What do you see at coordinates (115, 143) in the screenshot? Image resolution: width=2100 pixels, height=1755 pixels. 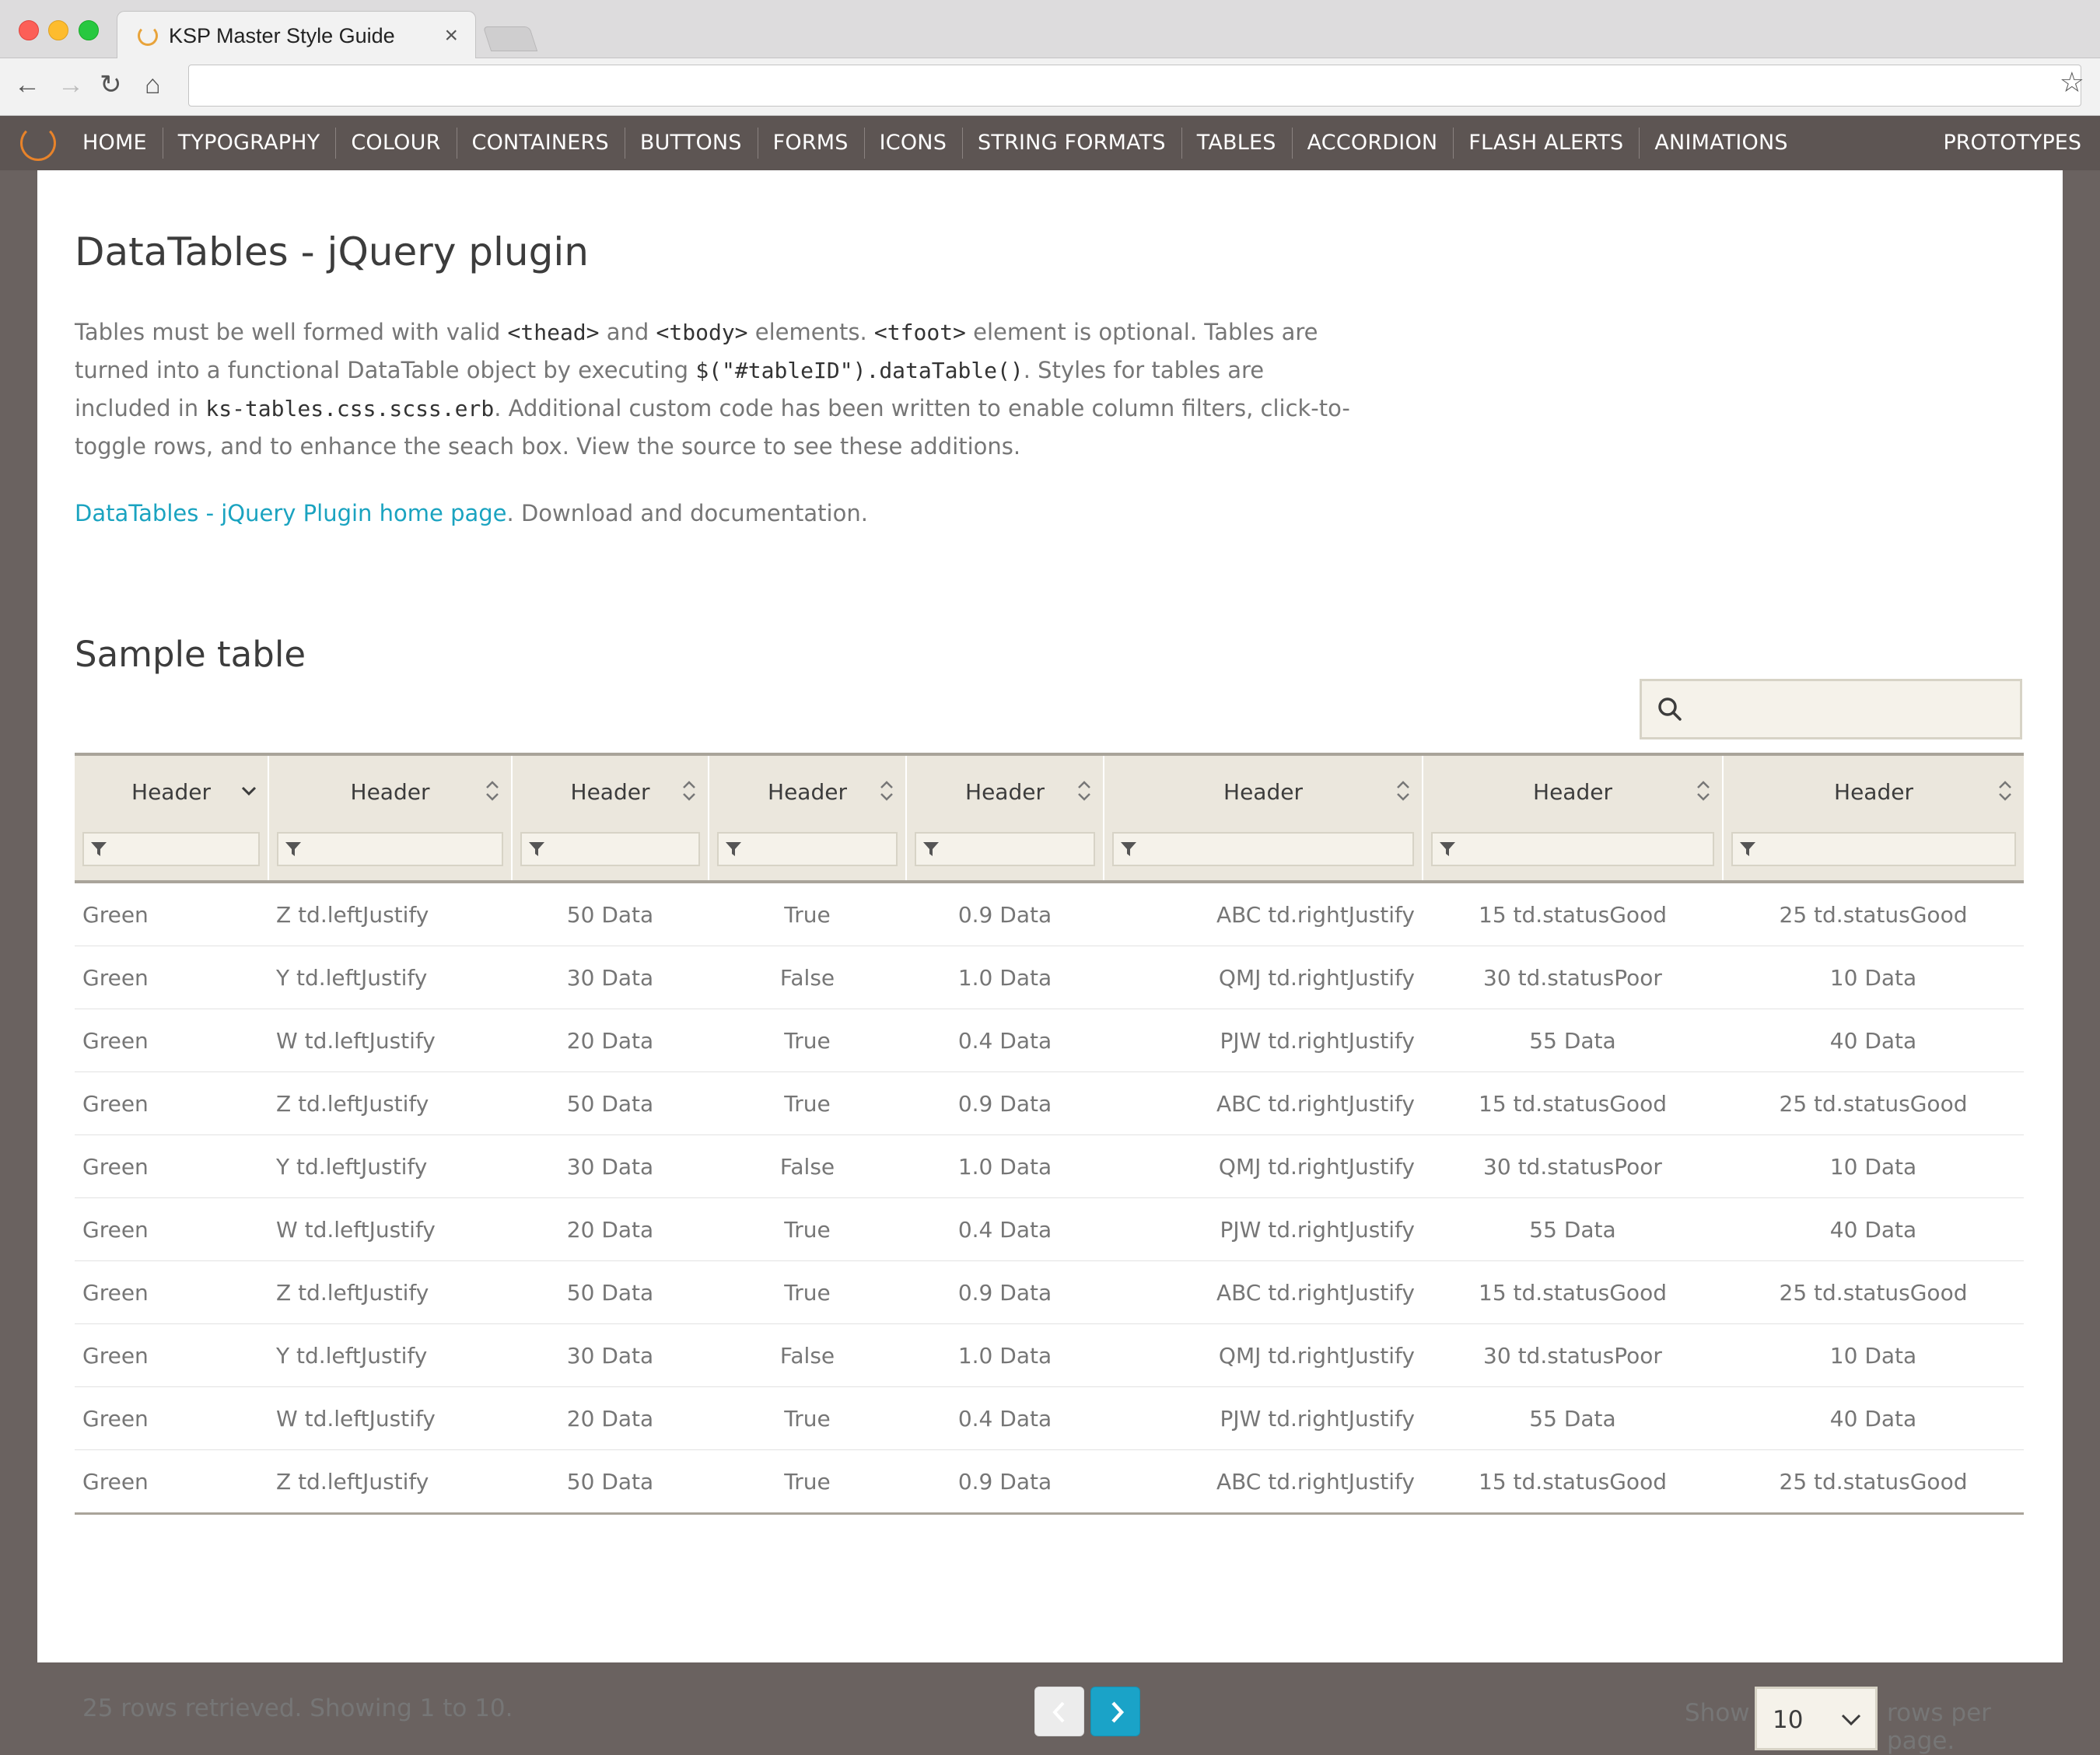 I see `nav-link-home: HOME` at bounding box center [115, 143].